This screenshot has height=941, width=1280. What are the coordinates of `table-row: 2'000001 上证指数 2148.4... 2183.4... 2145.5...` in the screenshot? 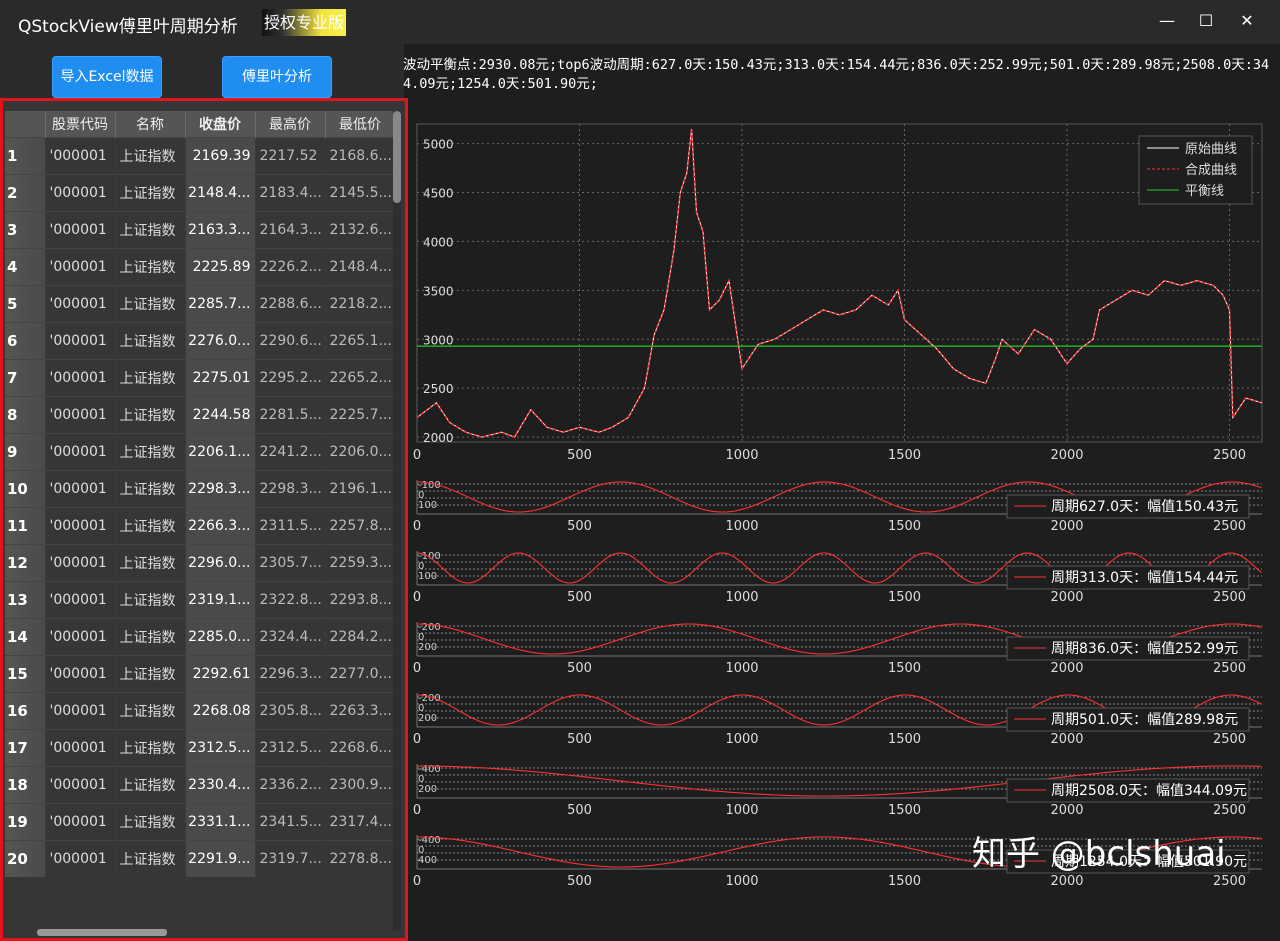 It's located at (200, 192).